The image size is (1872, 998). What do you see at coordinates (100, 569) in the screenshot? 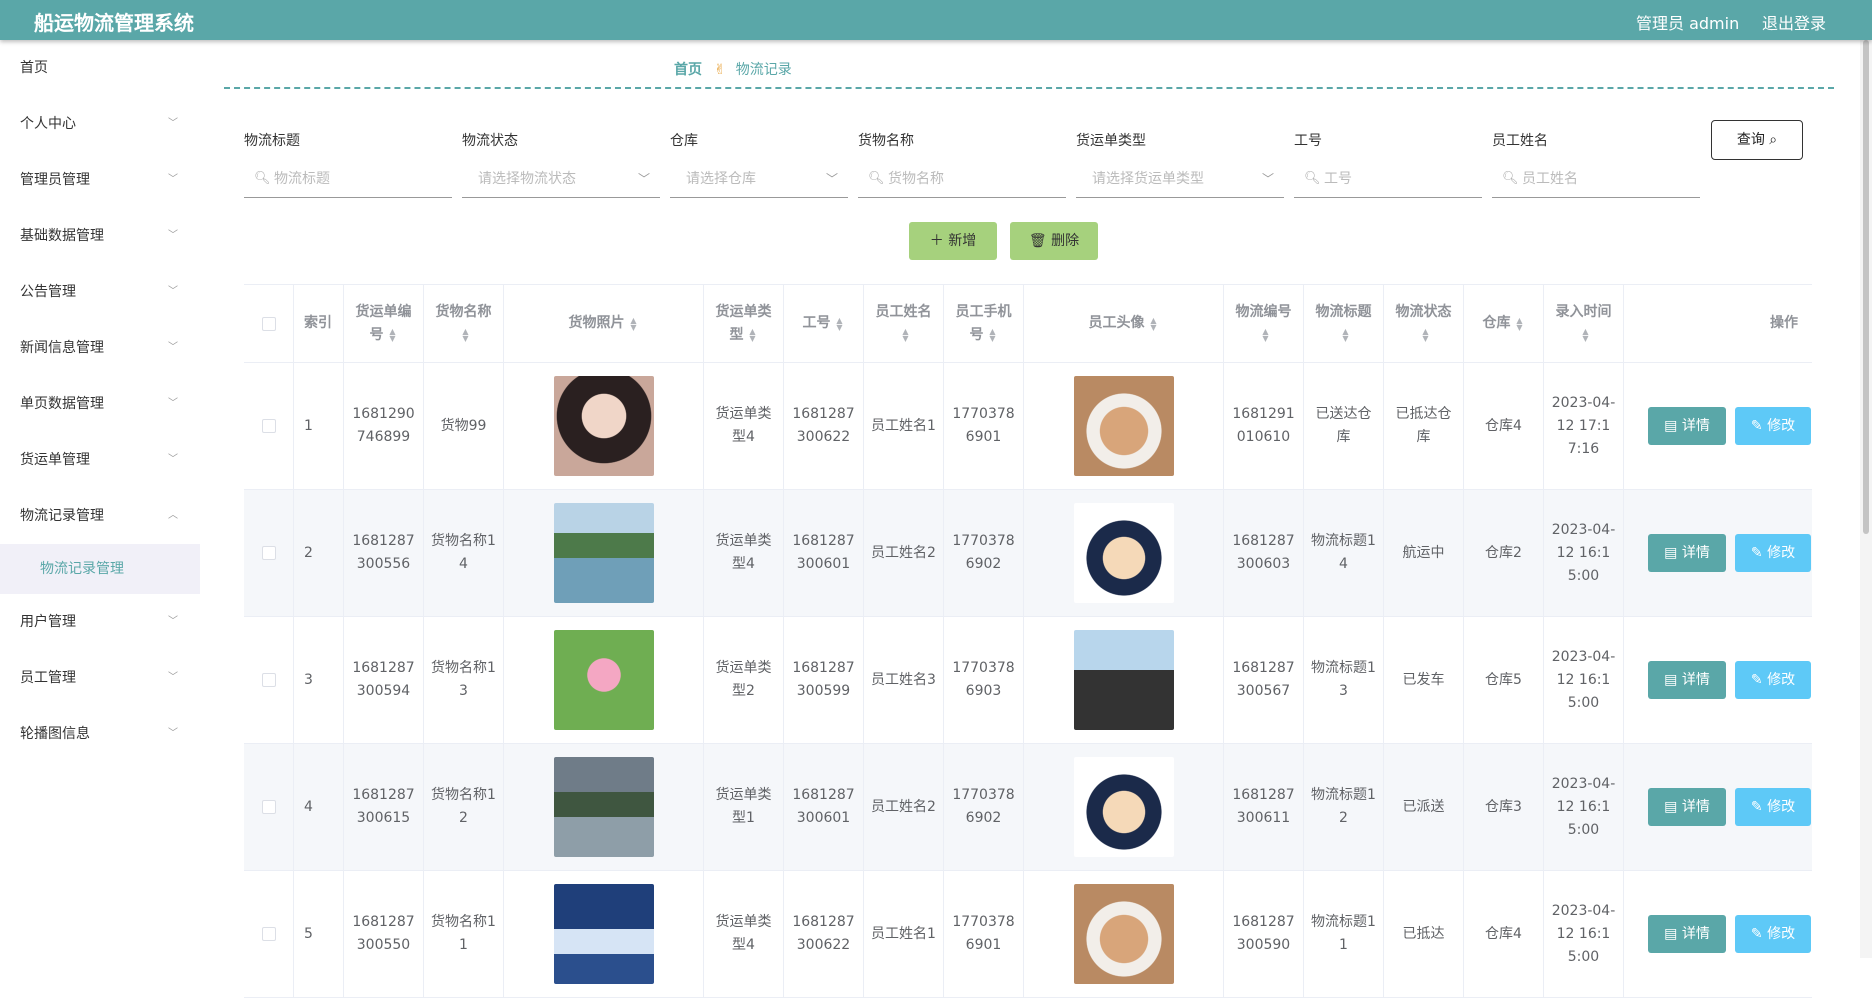
I see `sidebar-subitem-logistics: 物流记录管理` at bounding box center [100, 569].